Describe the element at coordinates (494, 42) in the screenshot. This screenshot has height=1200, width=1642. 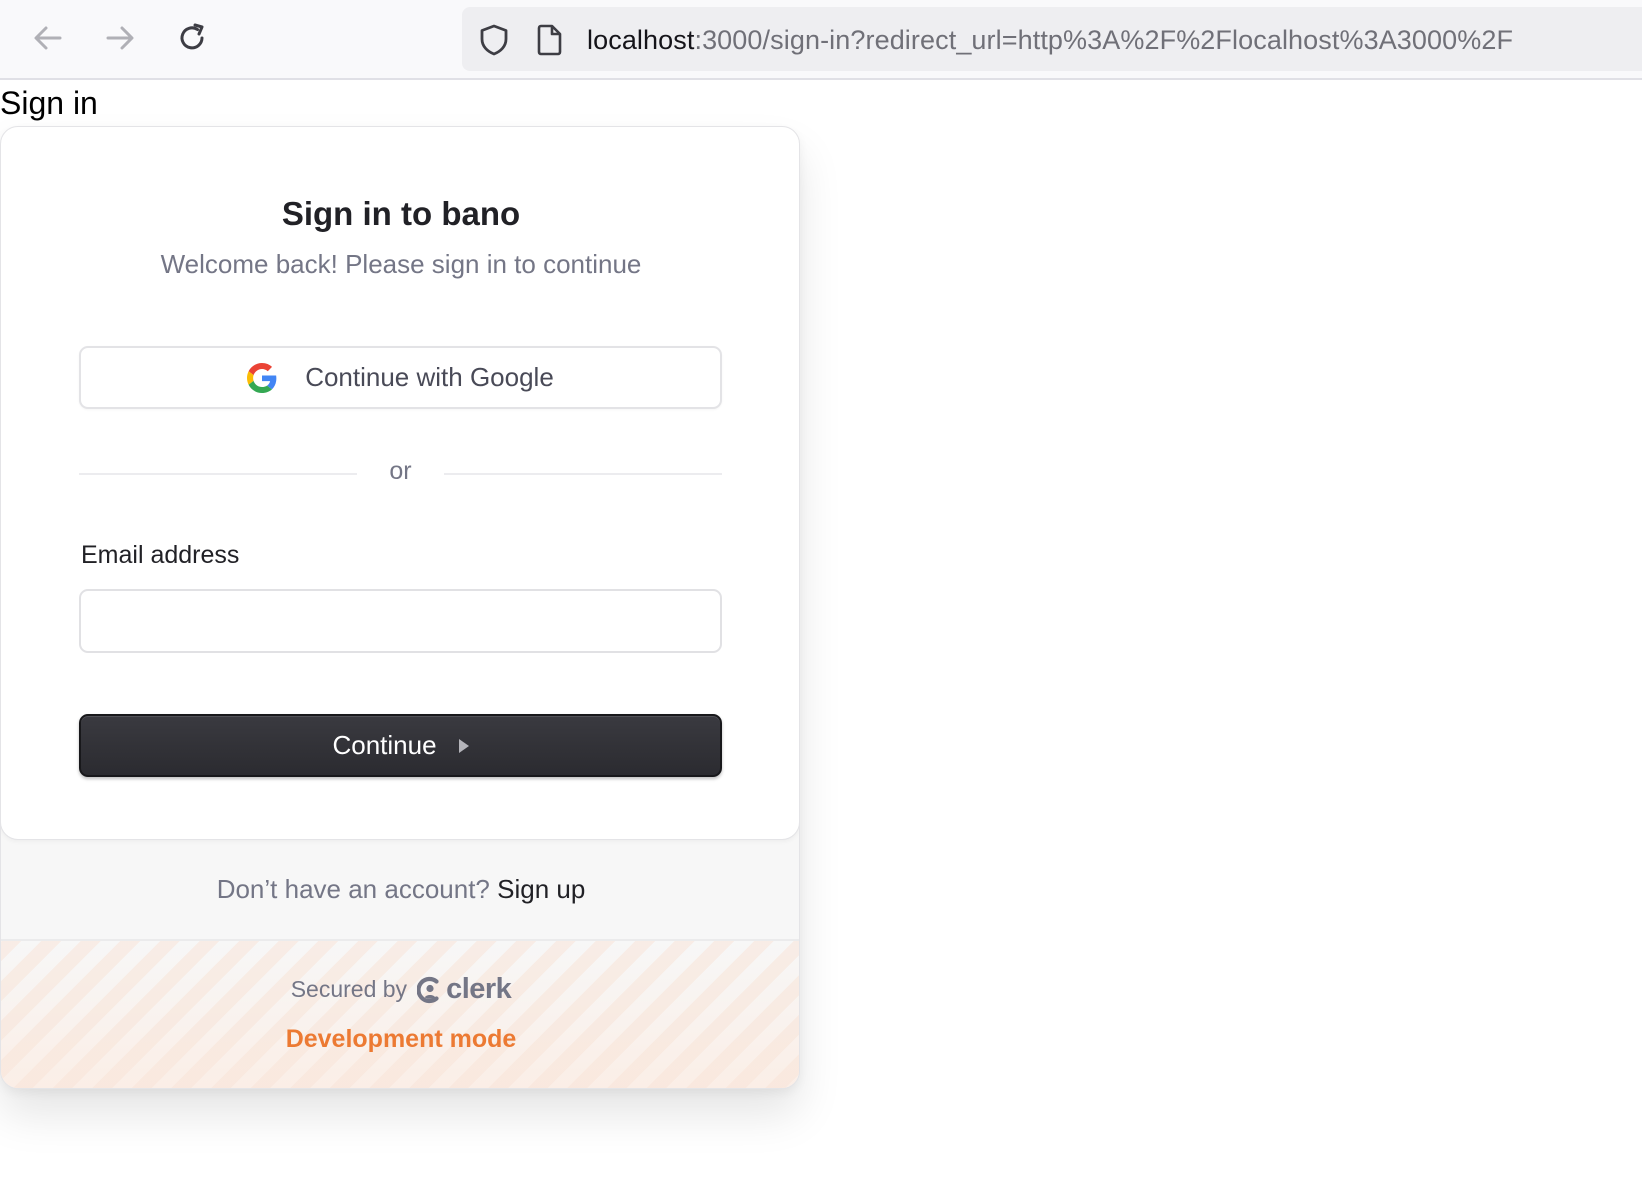
I see `shield-icon` at that location.